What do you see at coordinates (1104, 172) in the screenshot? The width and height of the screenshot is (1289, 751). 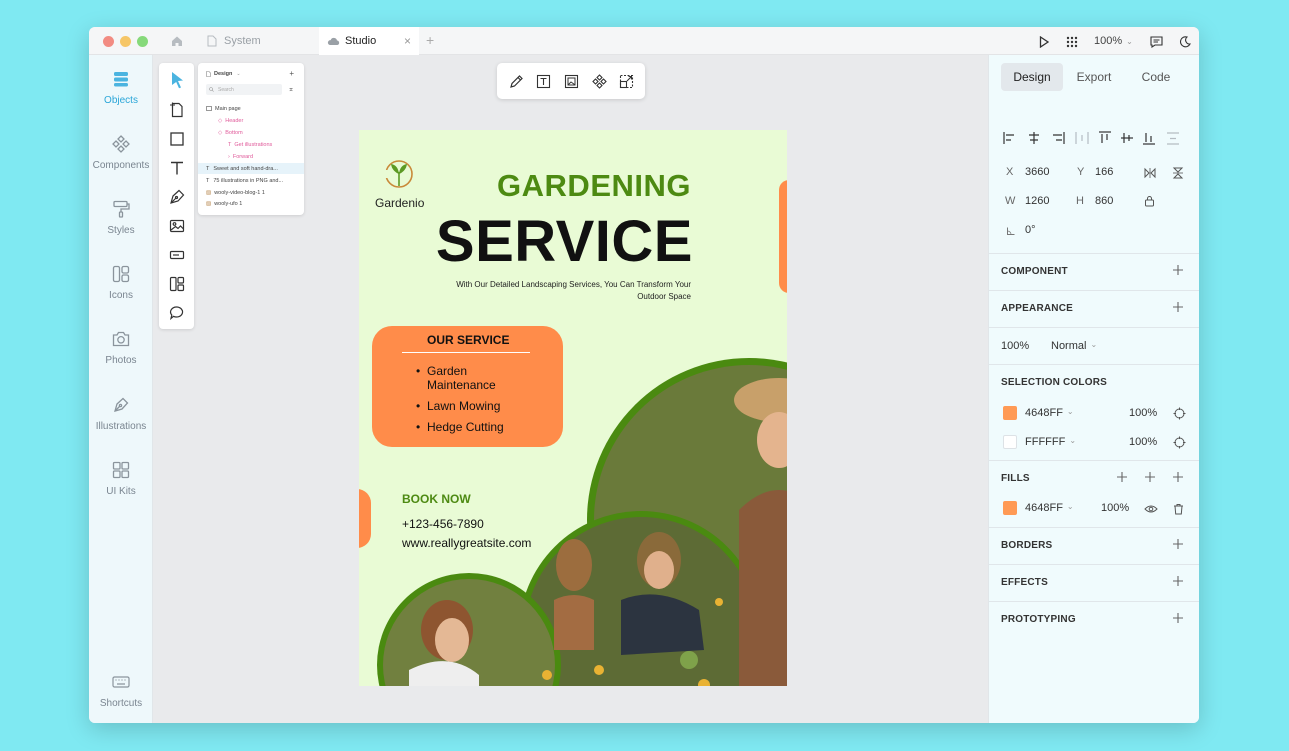 I see `y-input: 166` at bounding box center [1104, 172].